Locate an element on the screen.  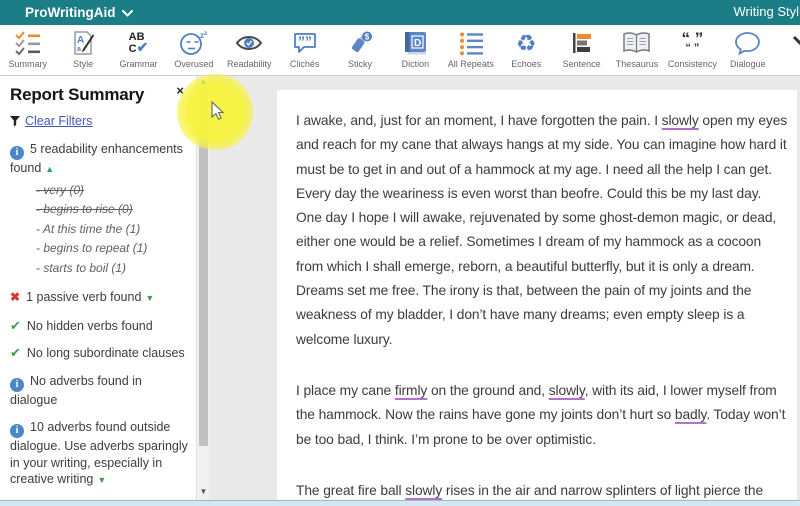
chevron-up-icon: ▲ is located at coordinates (49, 169).